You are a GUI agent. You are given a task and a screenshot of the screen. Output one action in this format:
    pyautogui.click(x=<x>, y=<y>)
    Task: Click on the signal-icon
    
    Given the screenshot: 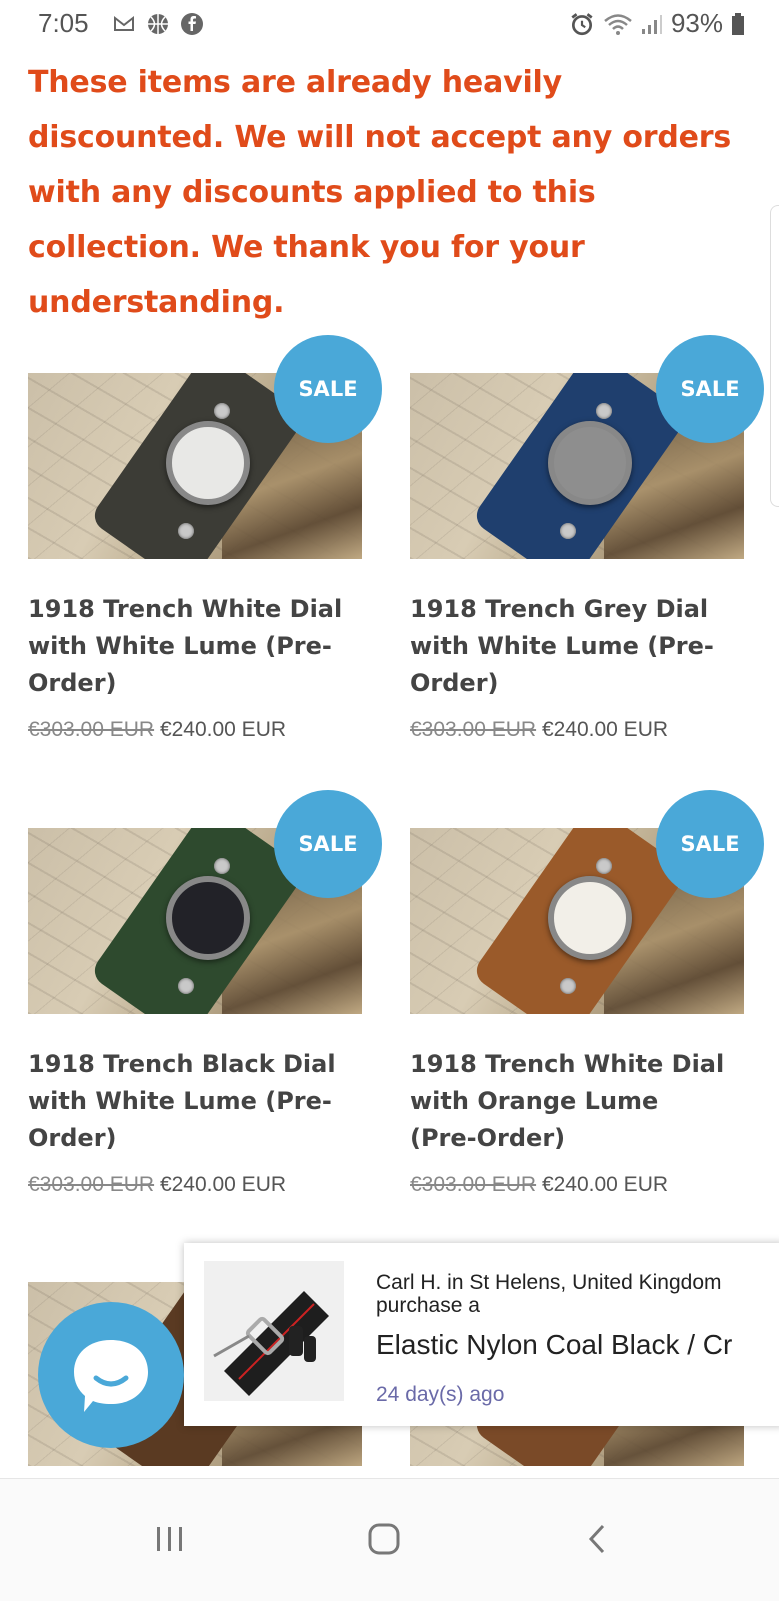 What is the action you would take?
    pyautogui.click(x=651, y=24)
    